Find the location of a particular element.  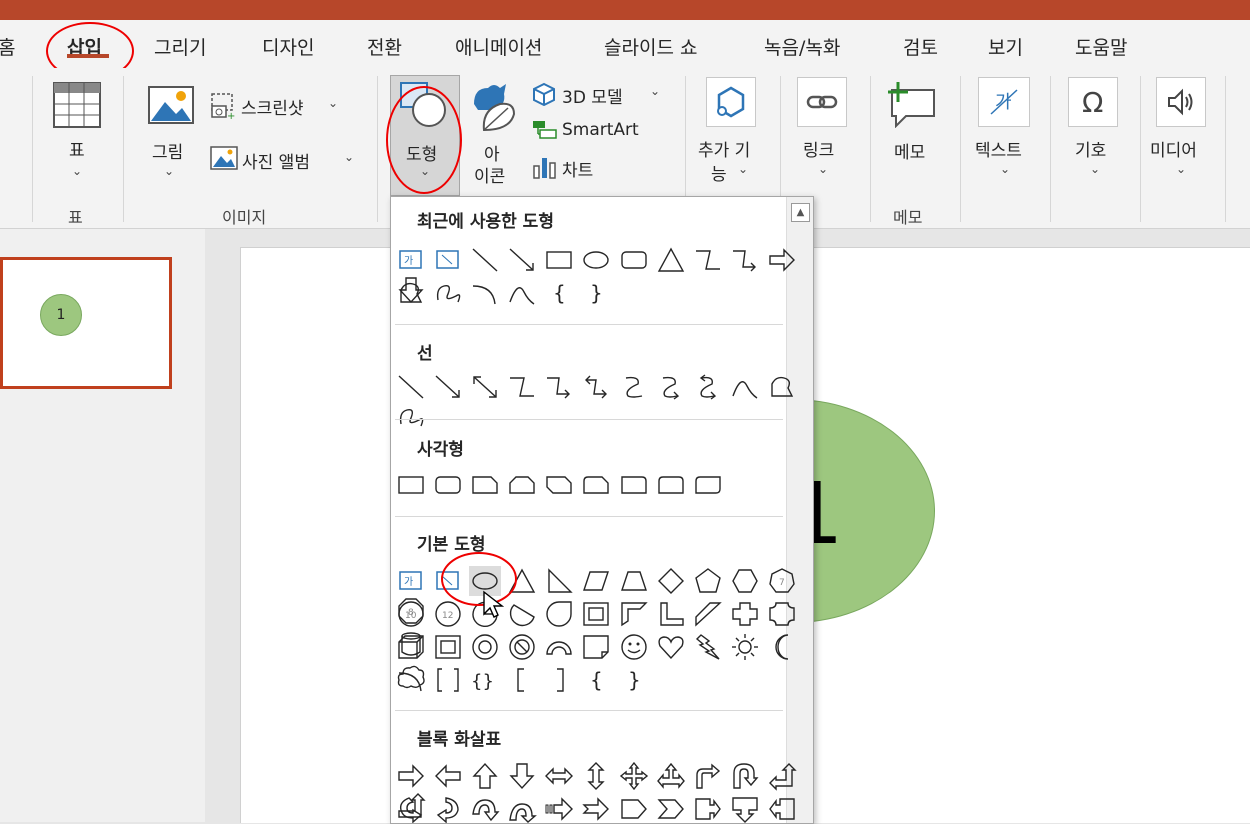

quad-arrow-shape is located at coordinates (634, 776).